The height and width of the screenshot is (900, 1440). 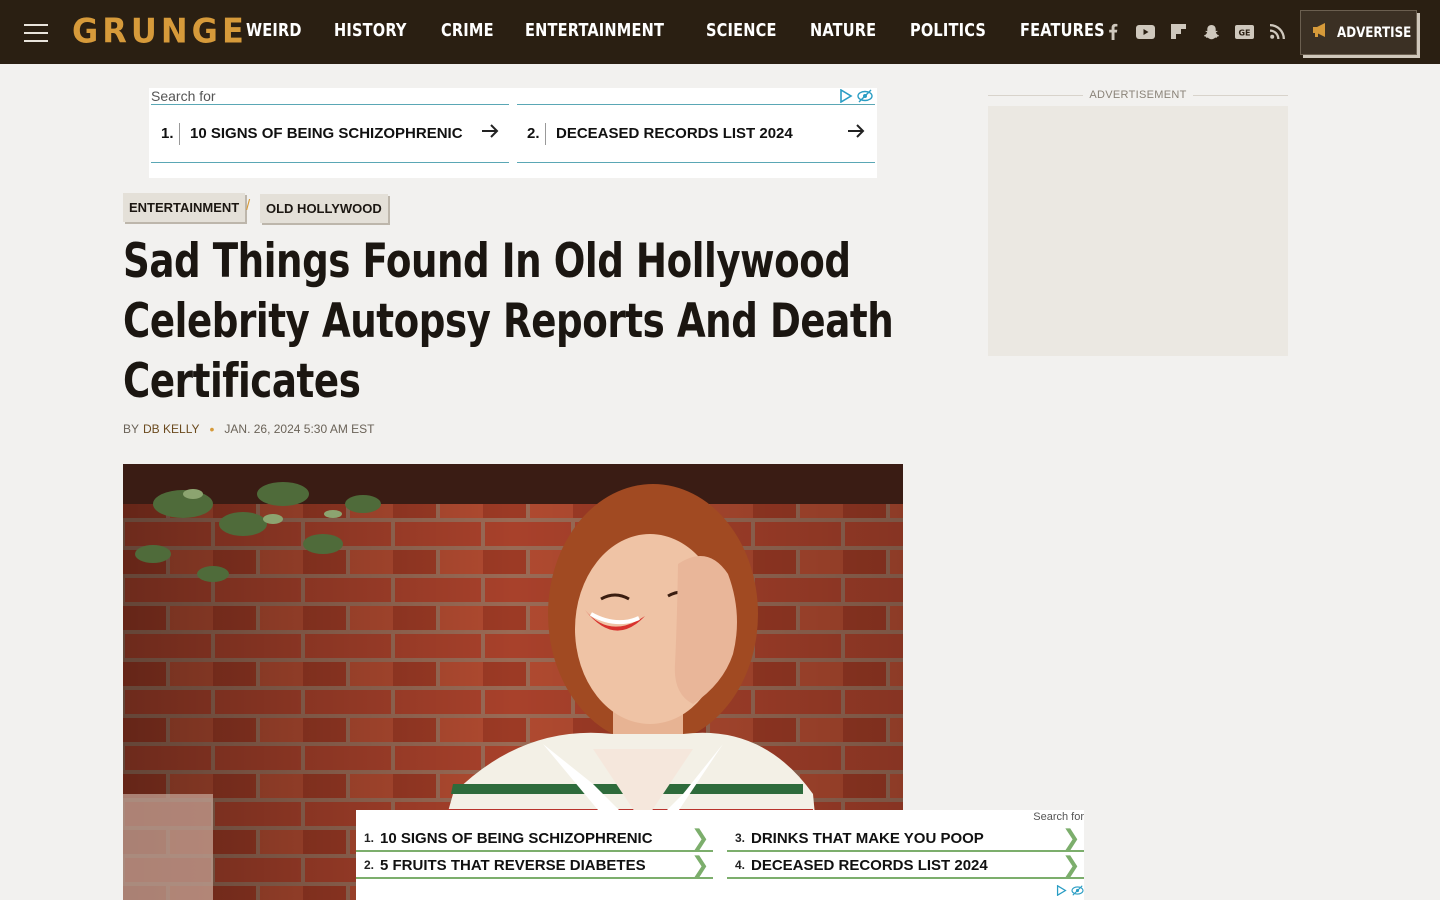 I want to click on social-links: GE, so click(x=1195, y=31).